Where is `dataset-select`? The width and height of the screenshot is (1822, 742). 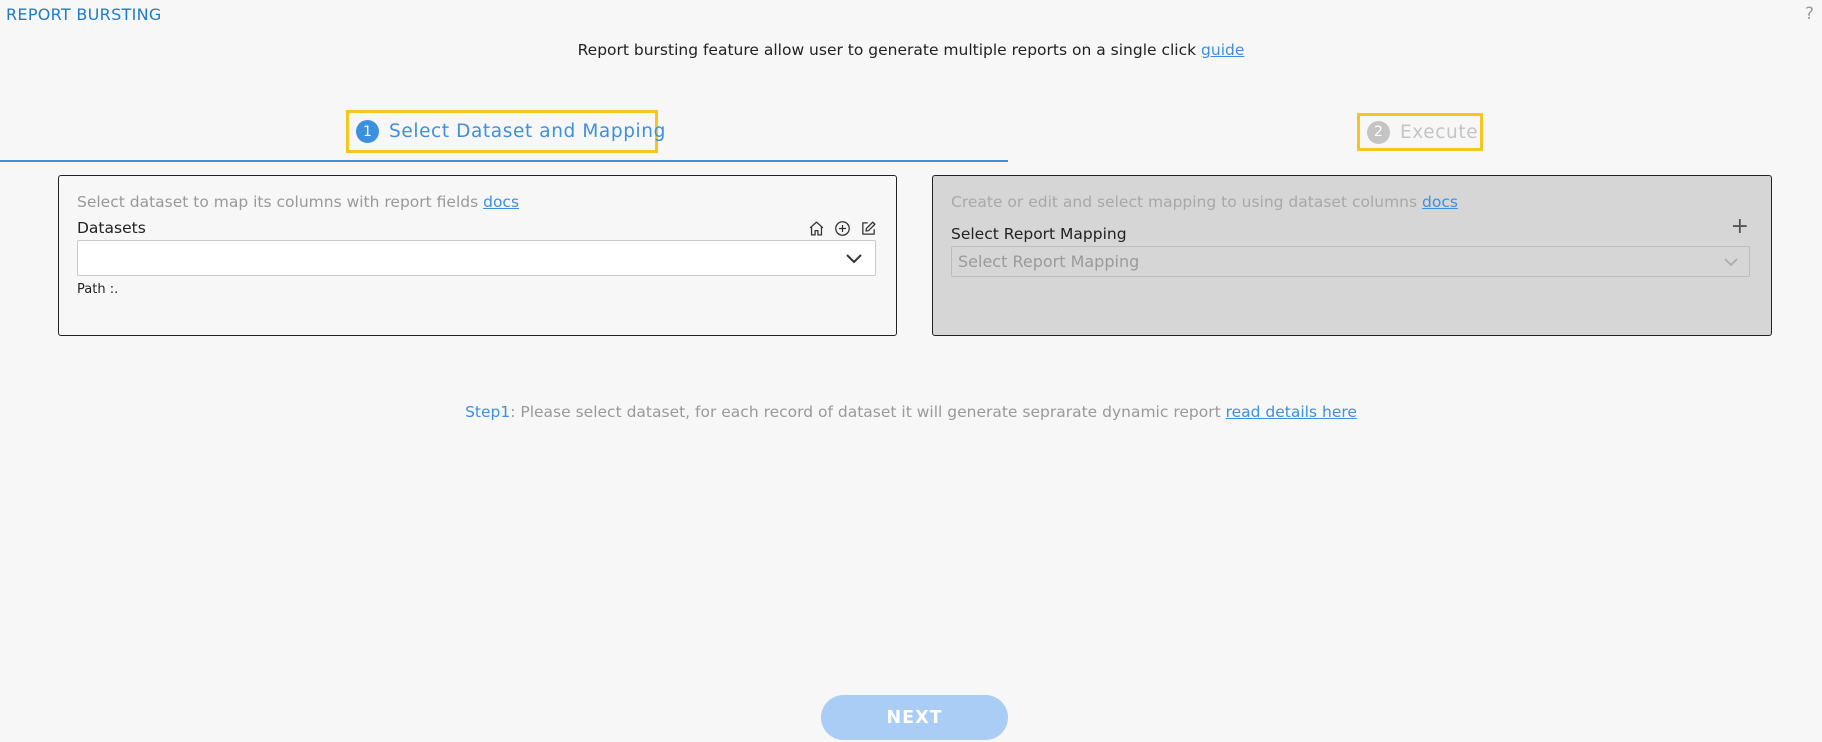
dataset-select is located at coordinates (476, 258).